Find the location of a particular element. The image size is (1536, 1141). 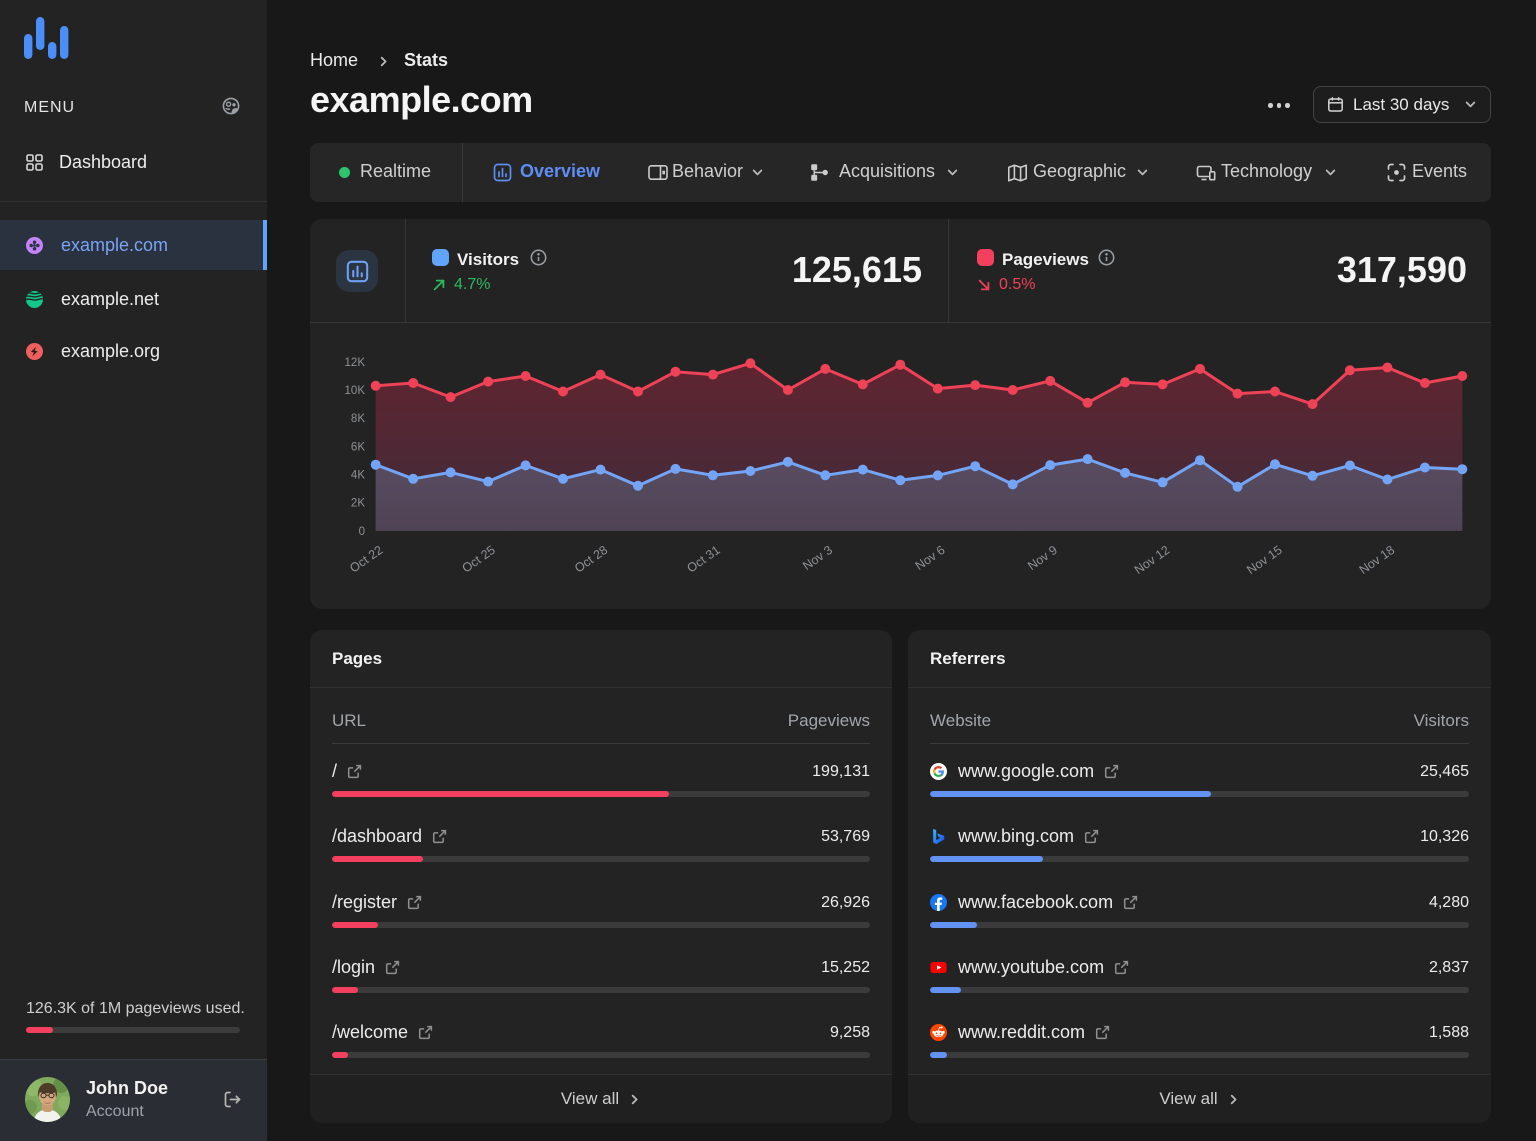

svg-text: Oct 22 is located at coordinates (366, 559).